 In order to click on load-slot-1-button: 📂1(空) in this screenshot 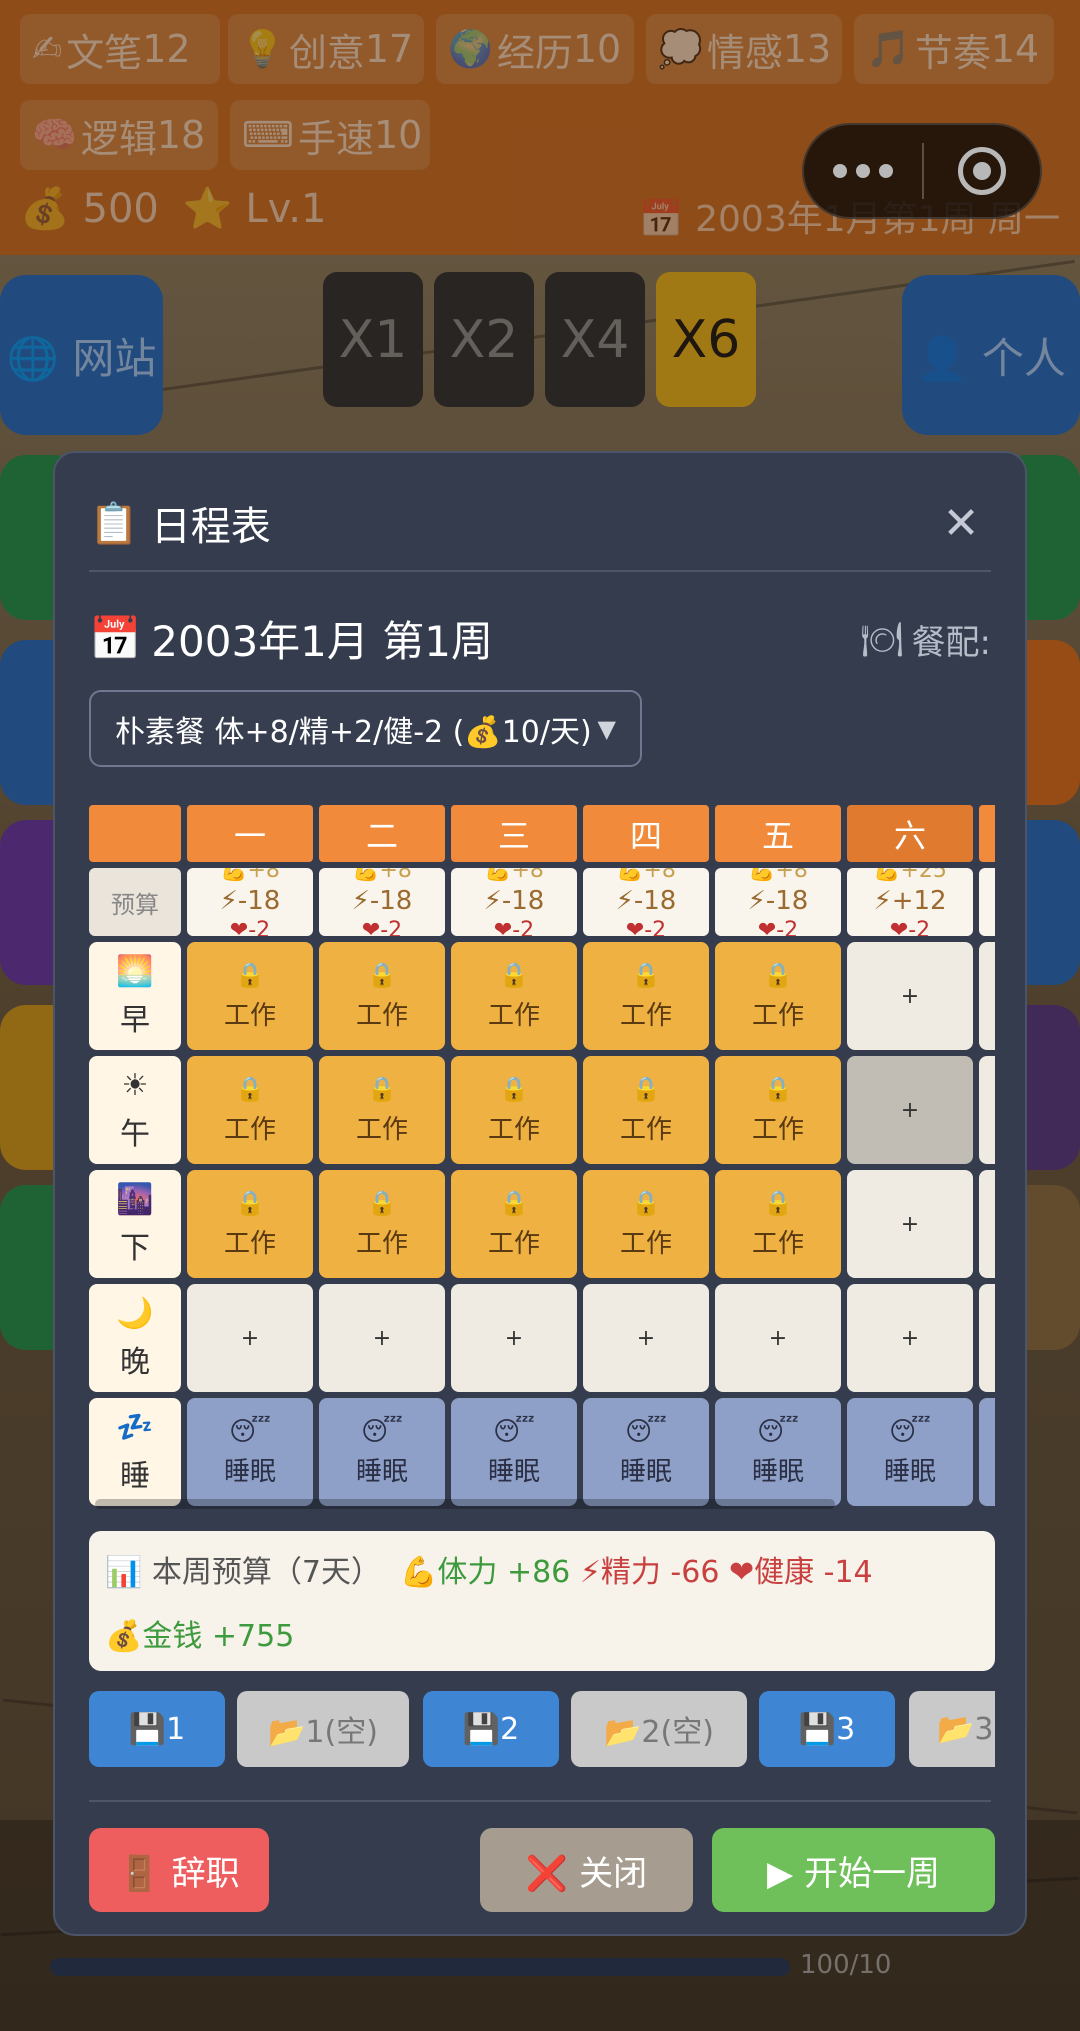, I will do `click(323, 1729)`.